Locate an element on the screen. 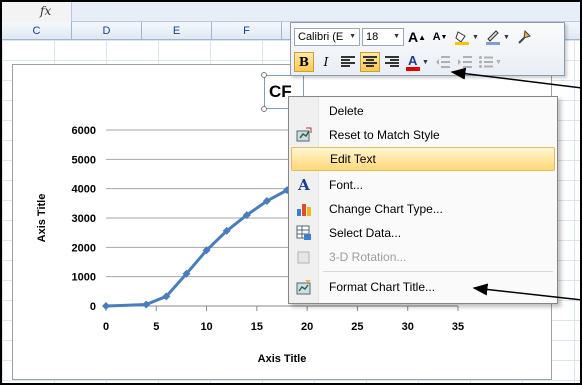 The width and height of the screenshot is (582, 385). x-tick-label: 15 is located at coordinates (257, 327).